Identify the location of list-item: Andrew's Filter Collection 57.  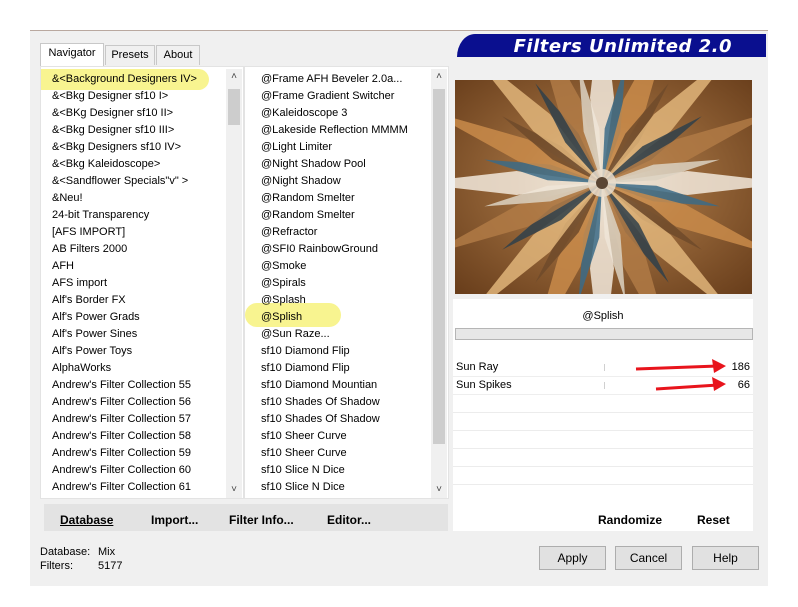
(121, 419).